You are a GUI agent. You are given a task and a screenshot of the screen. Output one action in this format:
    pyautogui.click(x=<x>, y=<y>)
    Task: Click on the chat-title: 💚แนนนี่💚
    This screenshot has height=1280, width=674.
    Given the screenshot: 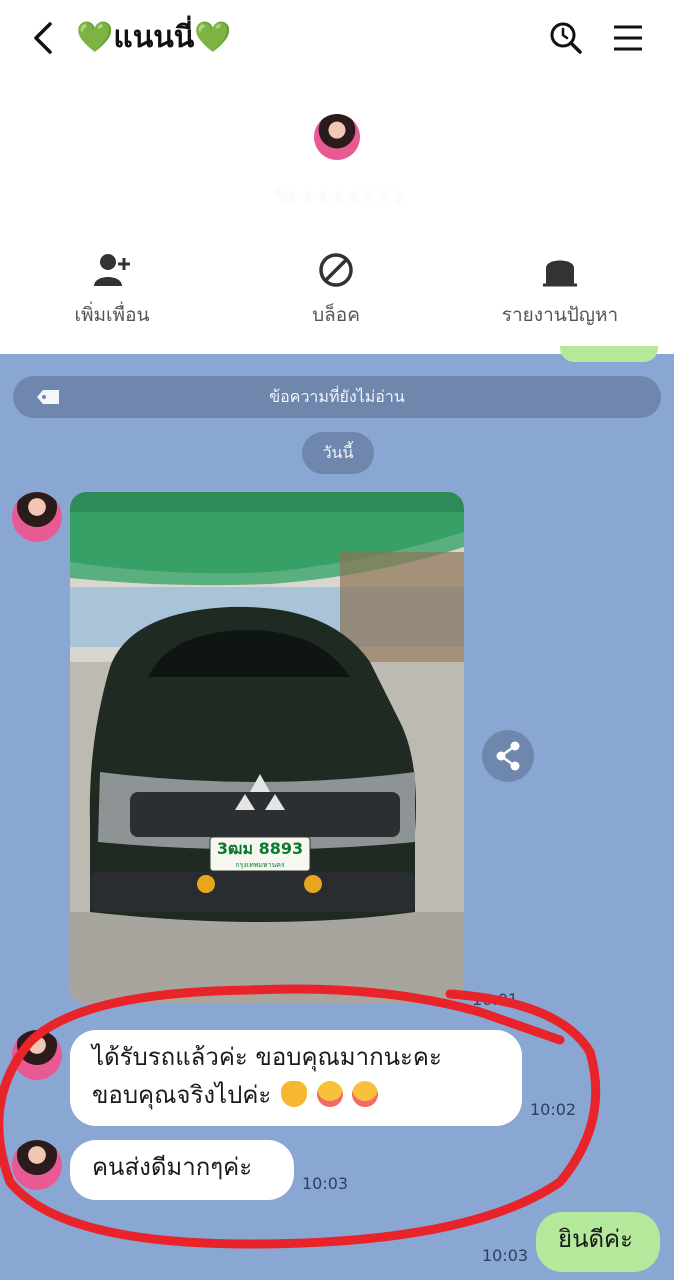 What is the action you would take?
    pyautogui.click(x=154, y=37)
    